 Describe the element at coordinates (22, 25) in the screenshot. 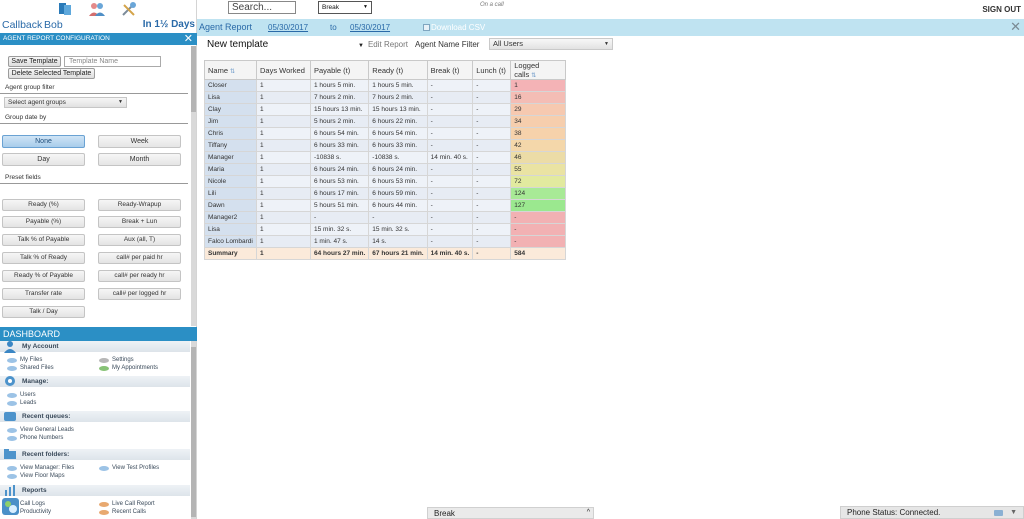

I see `callback-link: Callback` at that location.